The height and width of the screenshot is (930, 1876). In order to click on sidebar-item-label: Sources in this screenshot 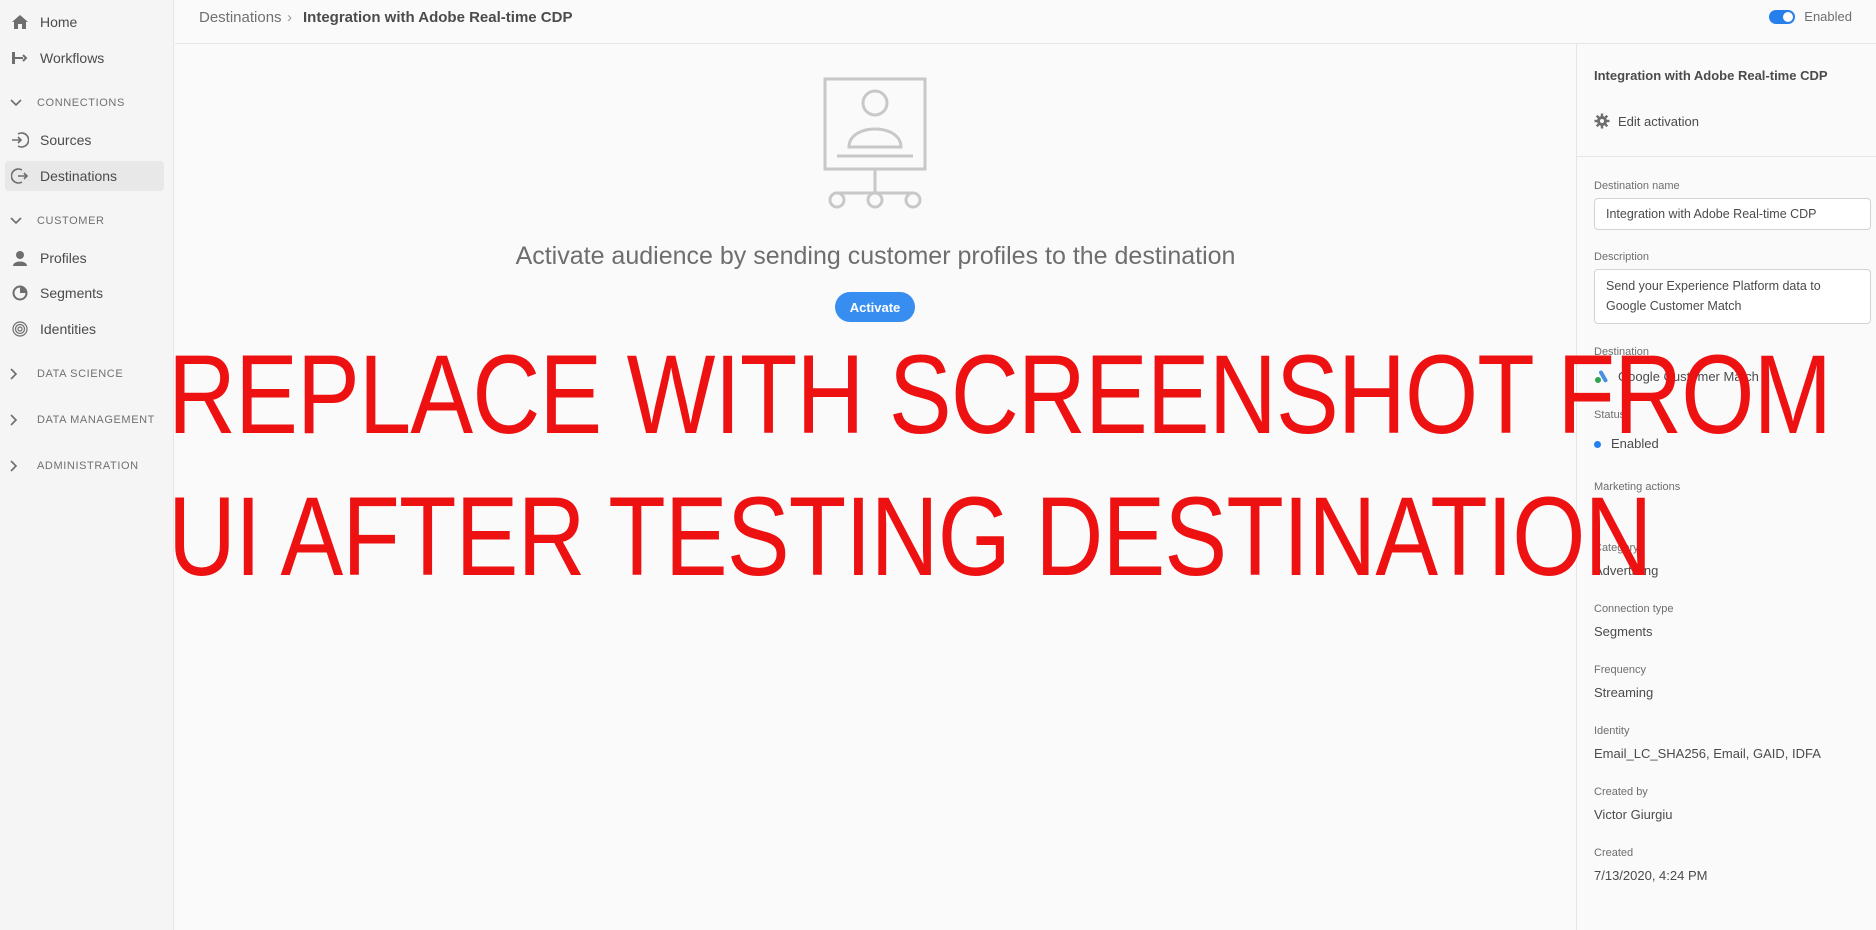, I will do `click(66, 140)`.